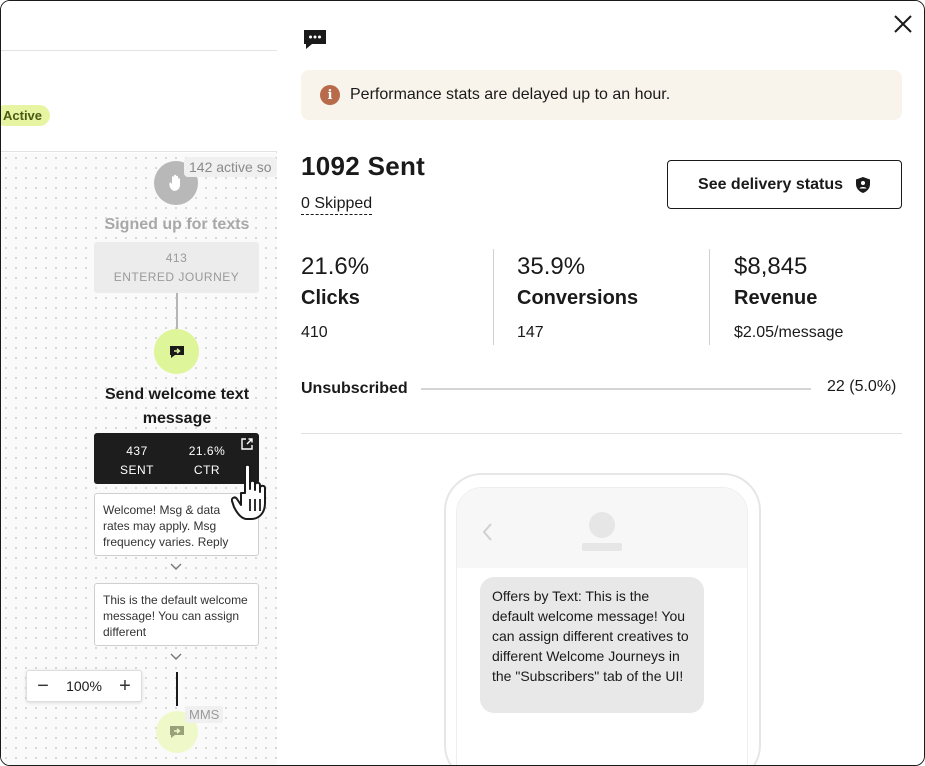  Describe the element at coordinates (335, 266) in the screenshot. I see `clicks-rate: 21.6%` at that location.